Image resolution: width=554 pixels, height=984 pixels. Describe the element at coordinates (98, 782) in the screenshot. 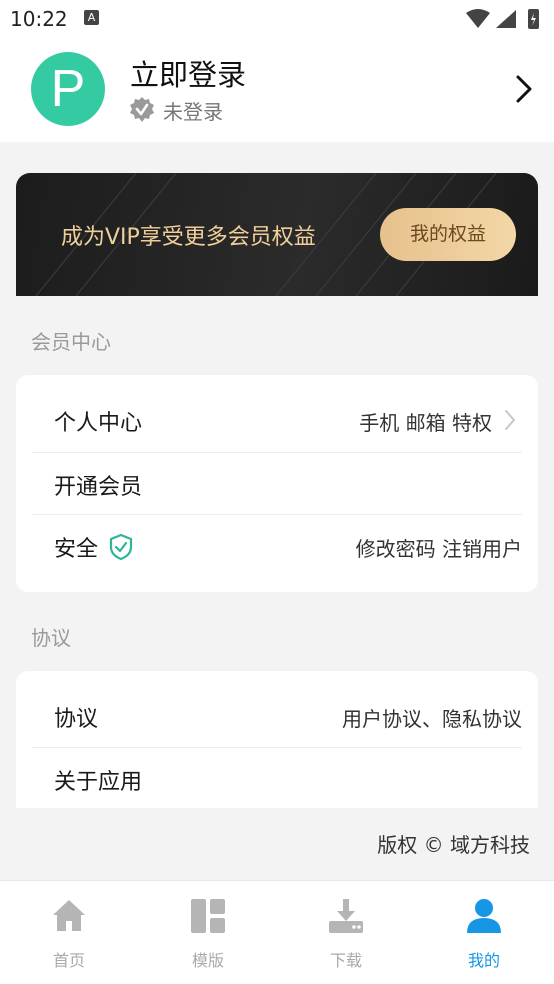

I see `row-label: 关于应用` at that location.